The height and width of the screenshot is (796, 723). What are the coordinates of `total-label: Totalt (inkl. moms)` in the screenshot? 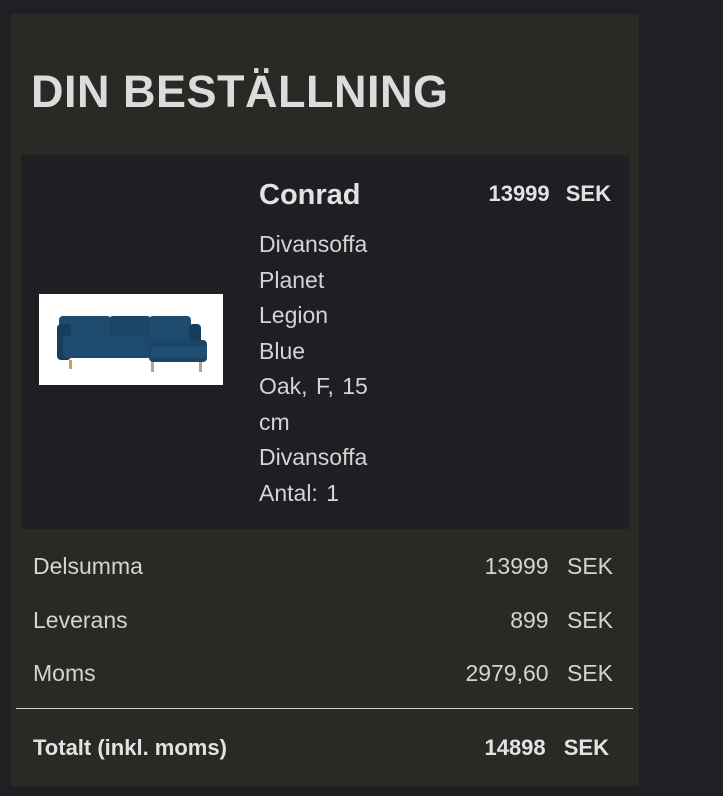 It's located at (130, 747).